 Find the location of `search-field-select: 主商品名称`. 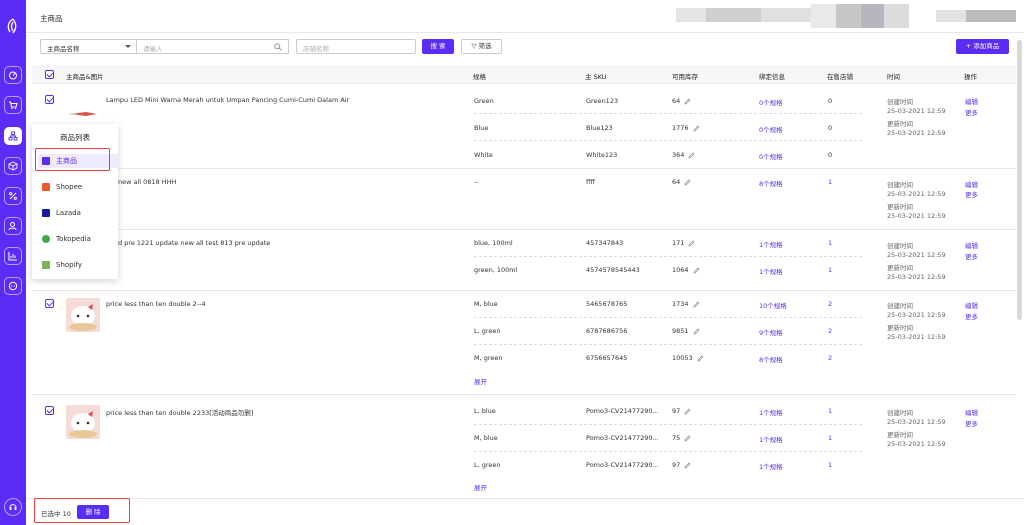

search-field-select: 主商品名称 is located at coordinates (88, 46).